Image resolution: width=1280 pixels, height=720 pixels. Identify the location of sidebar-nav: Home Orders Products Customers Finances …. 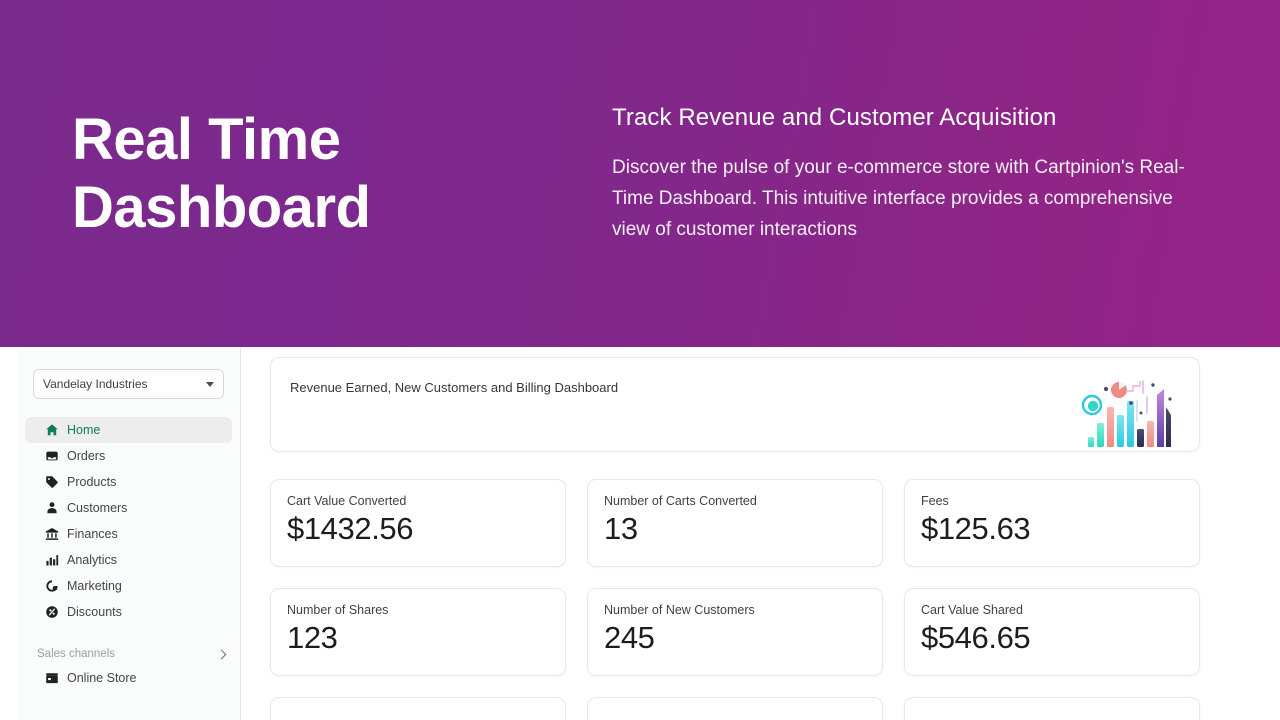
(128, 518).